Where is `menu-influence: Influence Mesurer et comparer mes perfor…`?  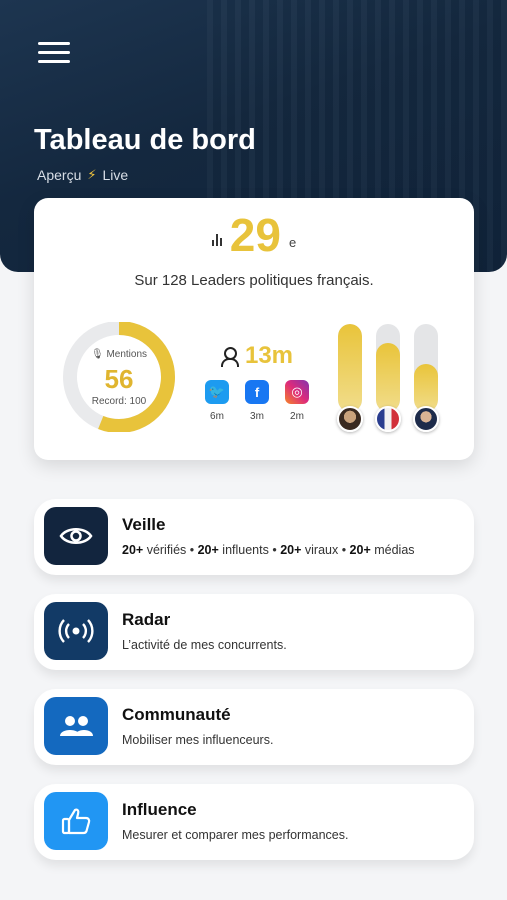
menu-influence: Influence Mesurer et comparer mes perfor… is located at coordinates (254, 822).